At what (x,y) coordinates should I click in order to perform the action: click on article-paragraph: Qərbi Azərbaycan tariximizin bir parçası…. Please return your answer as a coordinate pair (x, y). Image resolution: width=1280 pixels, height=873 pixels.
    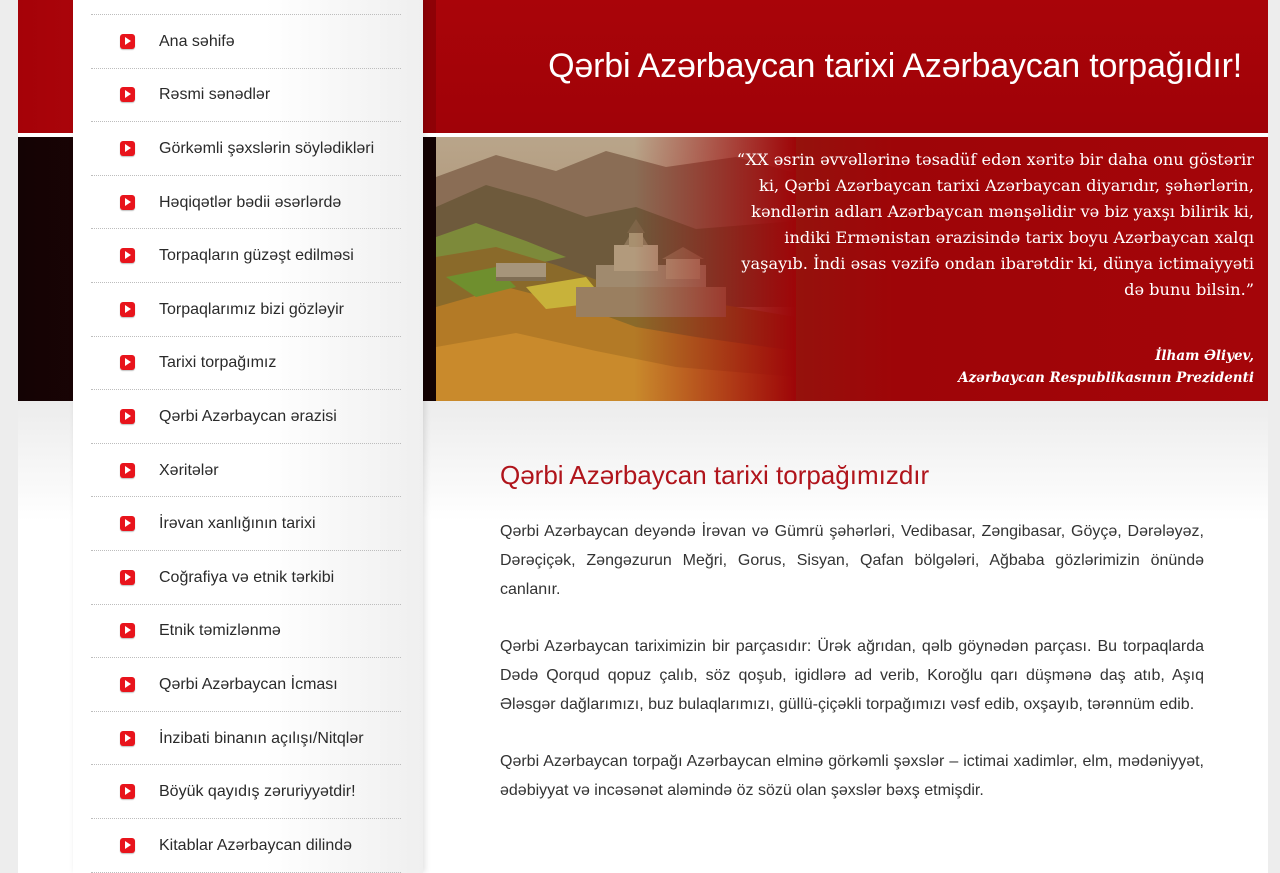
    Looking at the image, I should click on (852, 675).